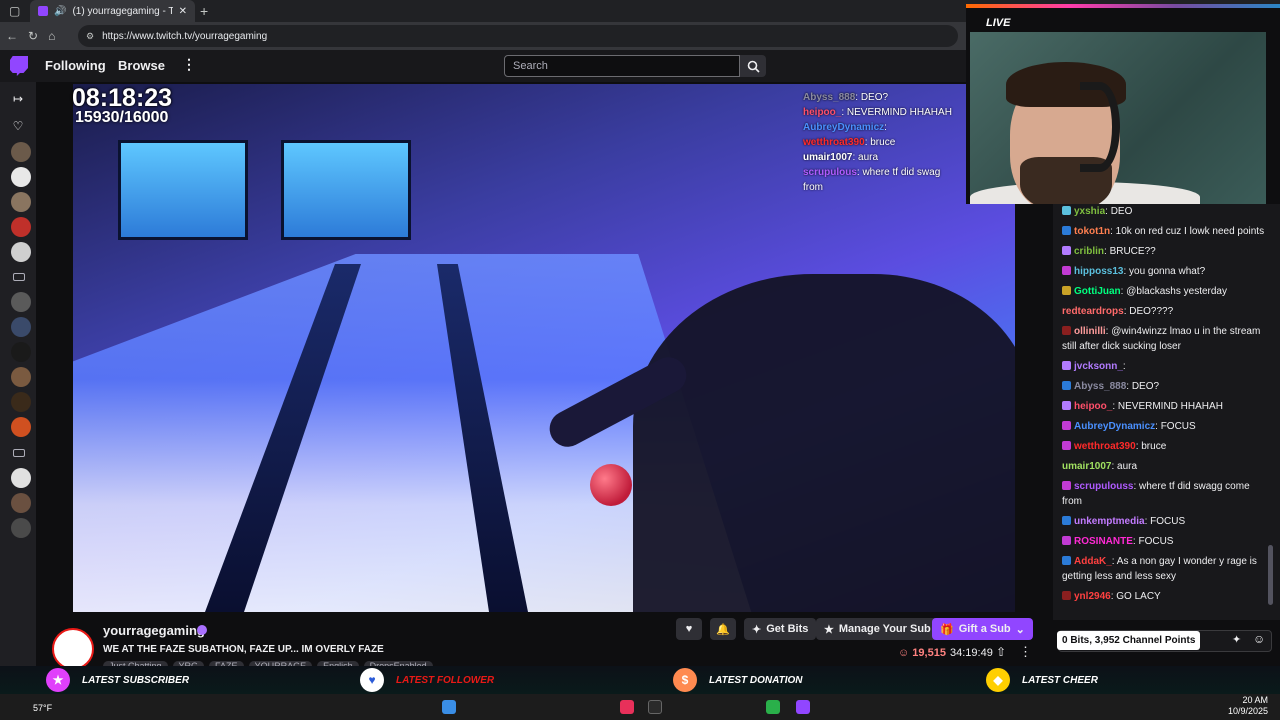  I want to click on home-icon: ⌂, so click(51, 36).